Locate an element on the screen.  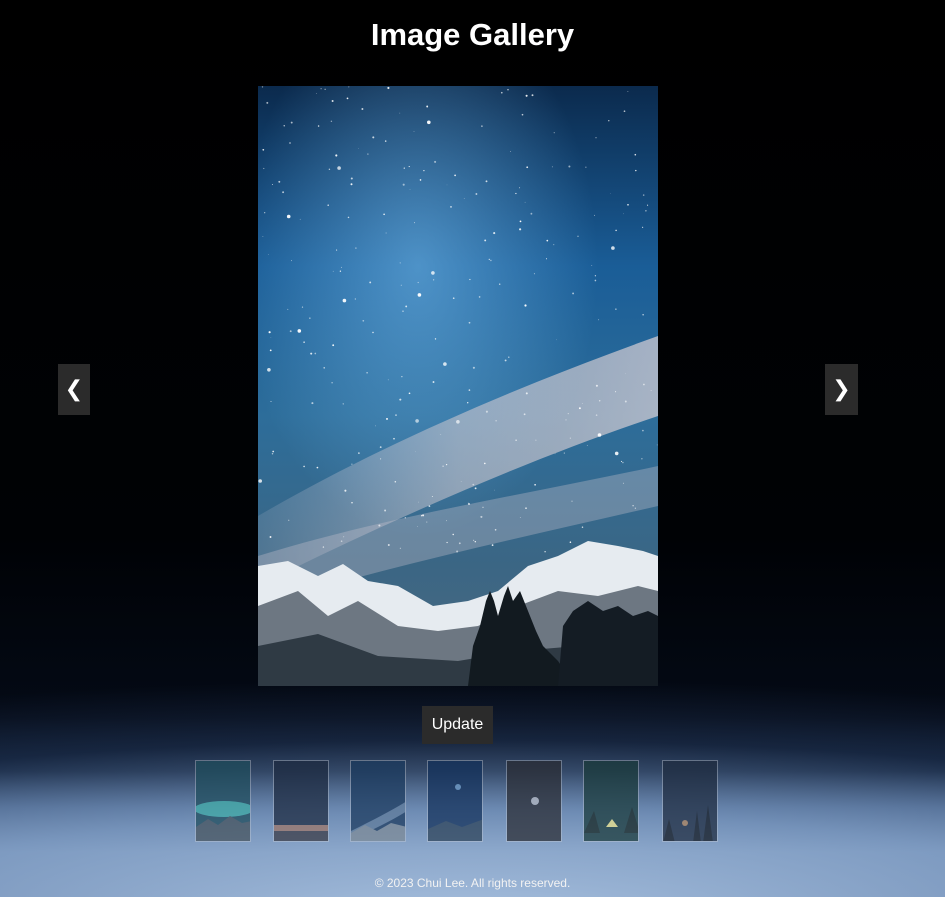
aurora-mountain-thumbnail is located at coordinates (223, 801).